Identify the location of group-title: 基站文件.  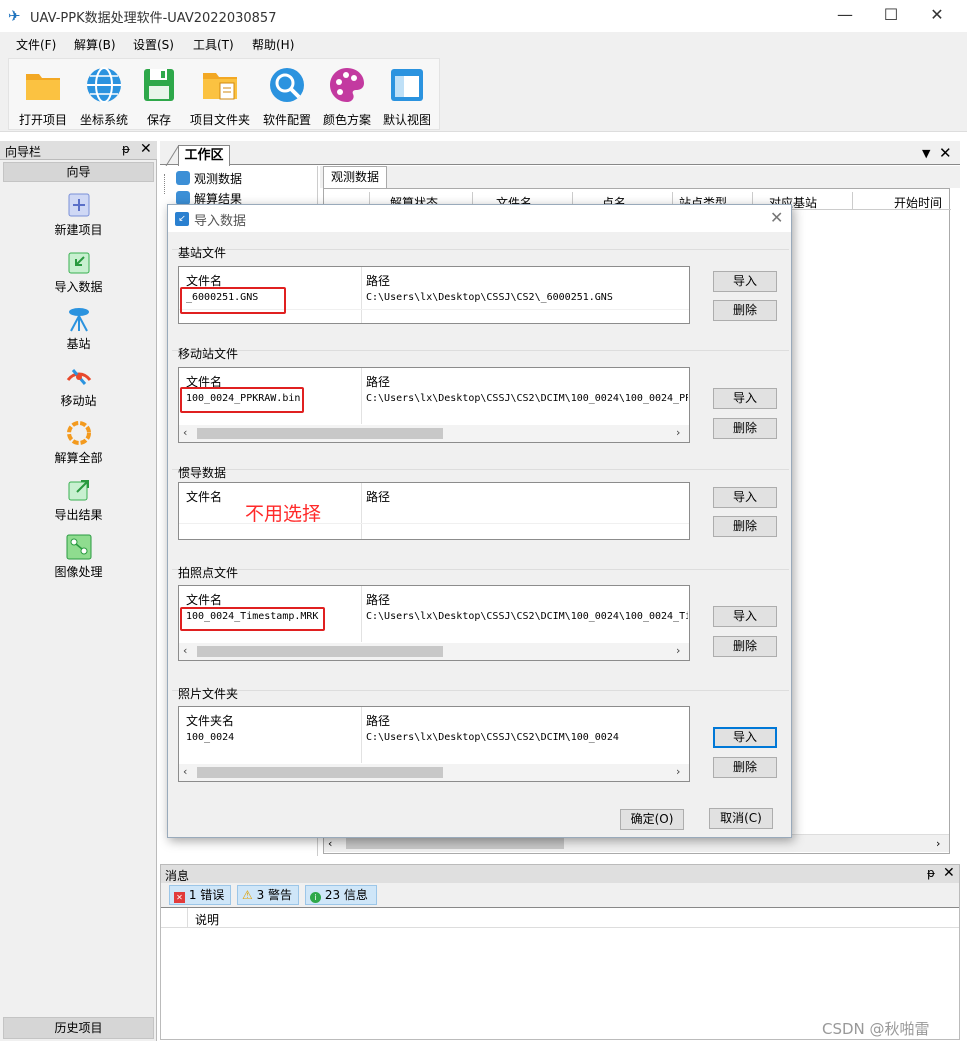
(202, 253).